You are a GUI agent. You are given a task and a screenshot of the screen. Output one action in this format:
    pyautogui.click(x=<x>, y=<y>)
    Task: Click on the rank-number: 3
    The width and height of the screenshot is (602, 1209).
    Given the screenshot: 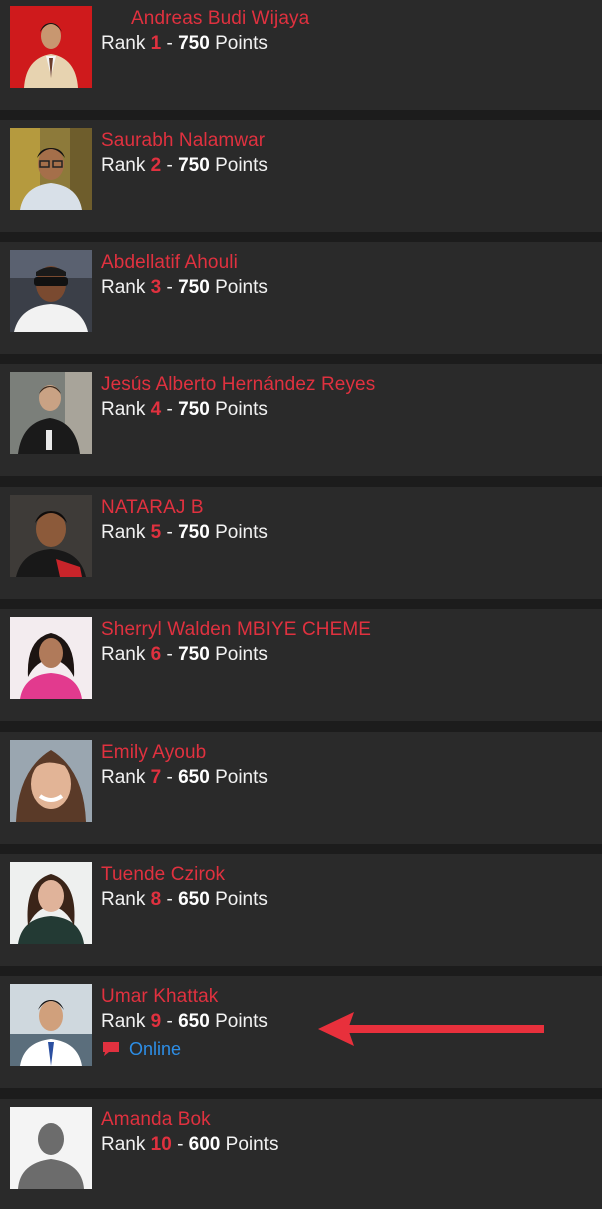 What is the action you would take?
    pyautogui.click(x=156, y=287)
    